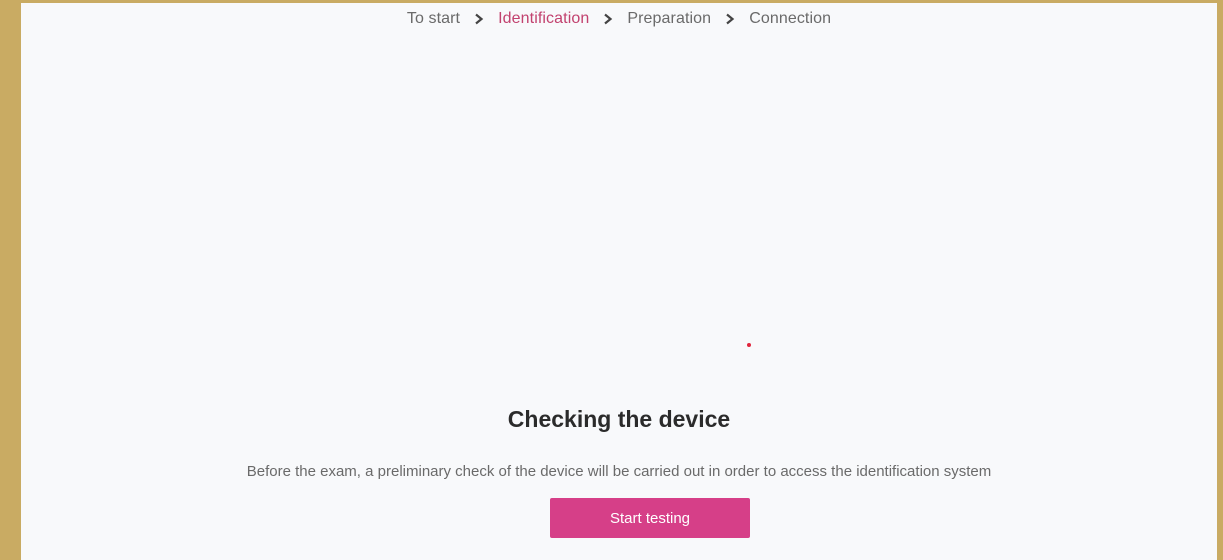 The image size is (1223, 560). What do you see at coordinates (543, 19) in the screenshot?
I see `breadcrumb-item-identification: Identification` at bounding box center [543, 19].